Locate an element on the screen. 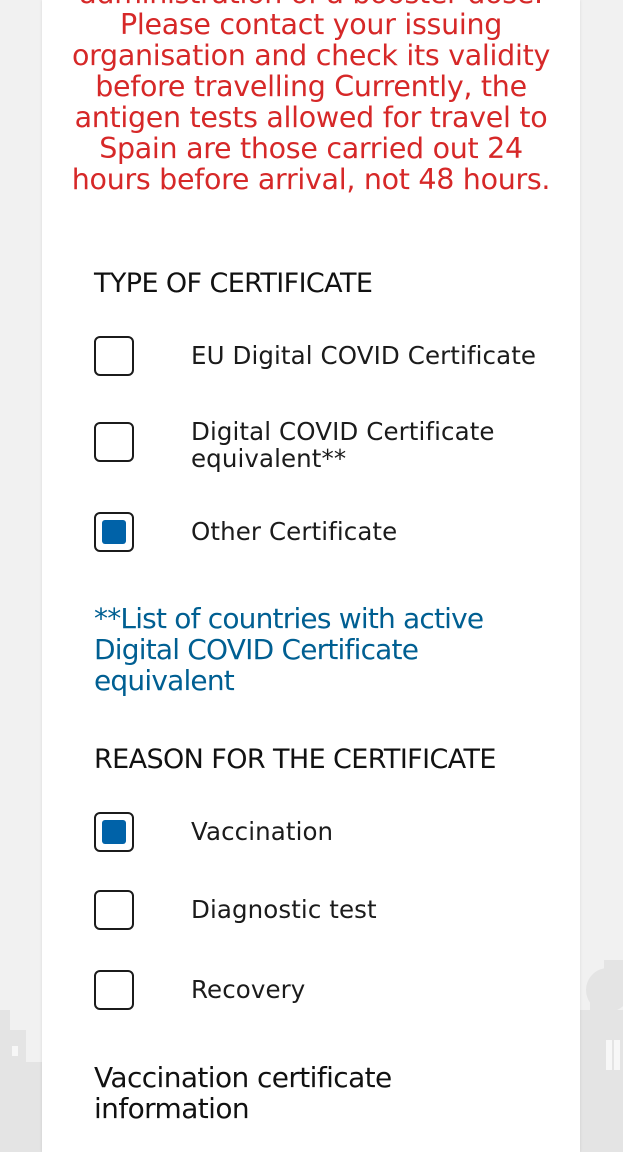  option-vaccination: Vaccination is located at coordinates (329, 834).